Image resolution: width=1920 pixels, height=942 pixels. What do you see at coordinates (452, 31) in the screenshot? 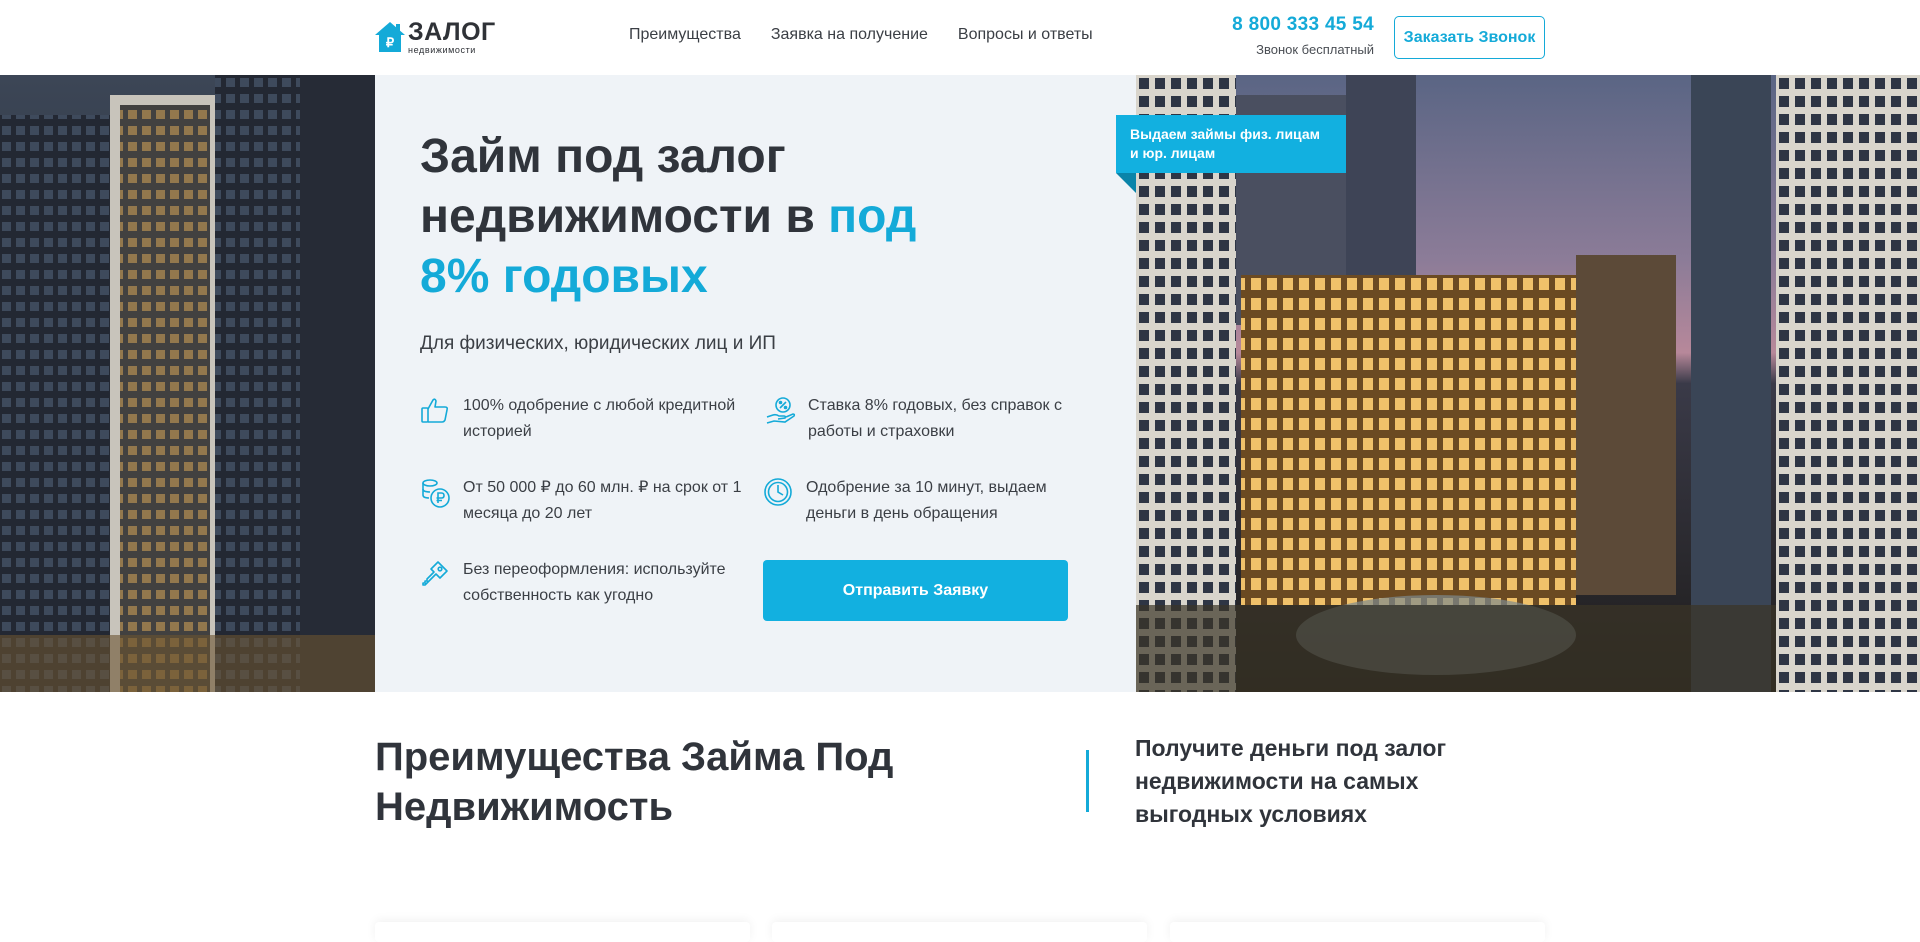
I see `logo-title: ЗАЛОГ` at bounding box center [452, 31].